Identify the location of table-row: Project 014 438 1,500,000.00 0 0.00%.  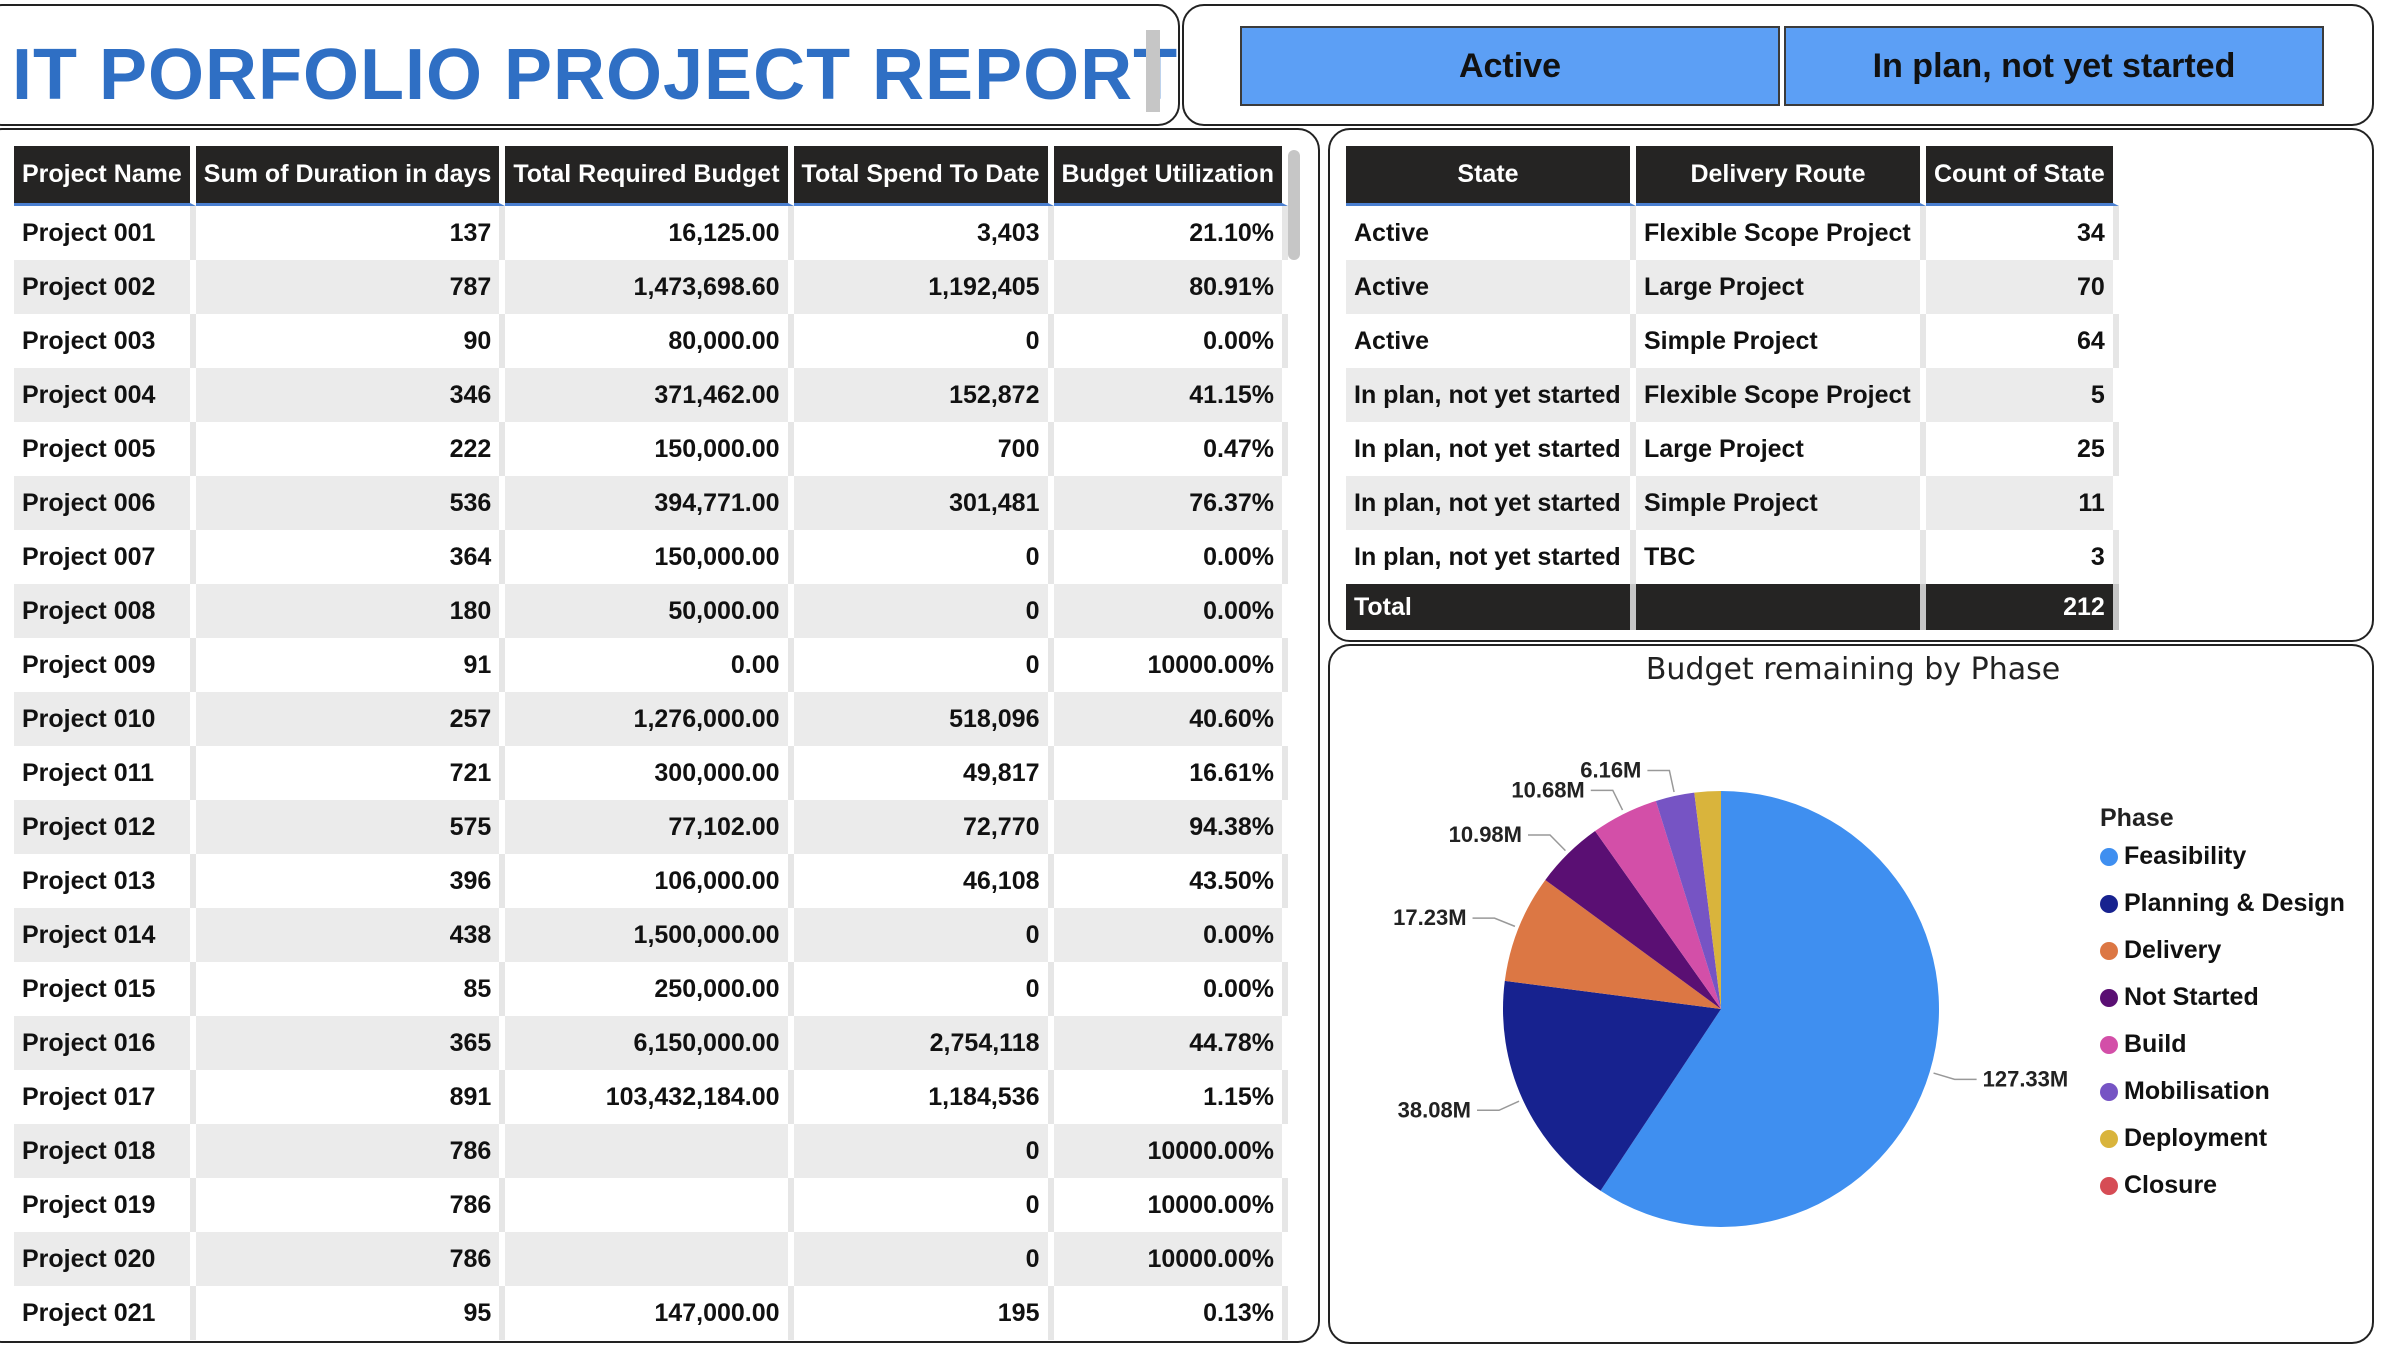
(651, 935).